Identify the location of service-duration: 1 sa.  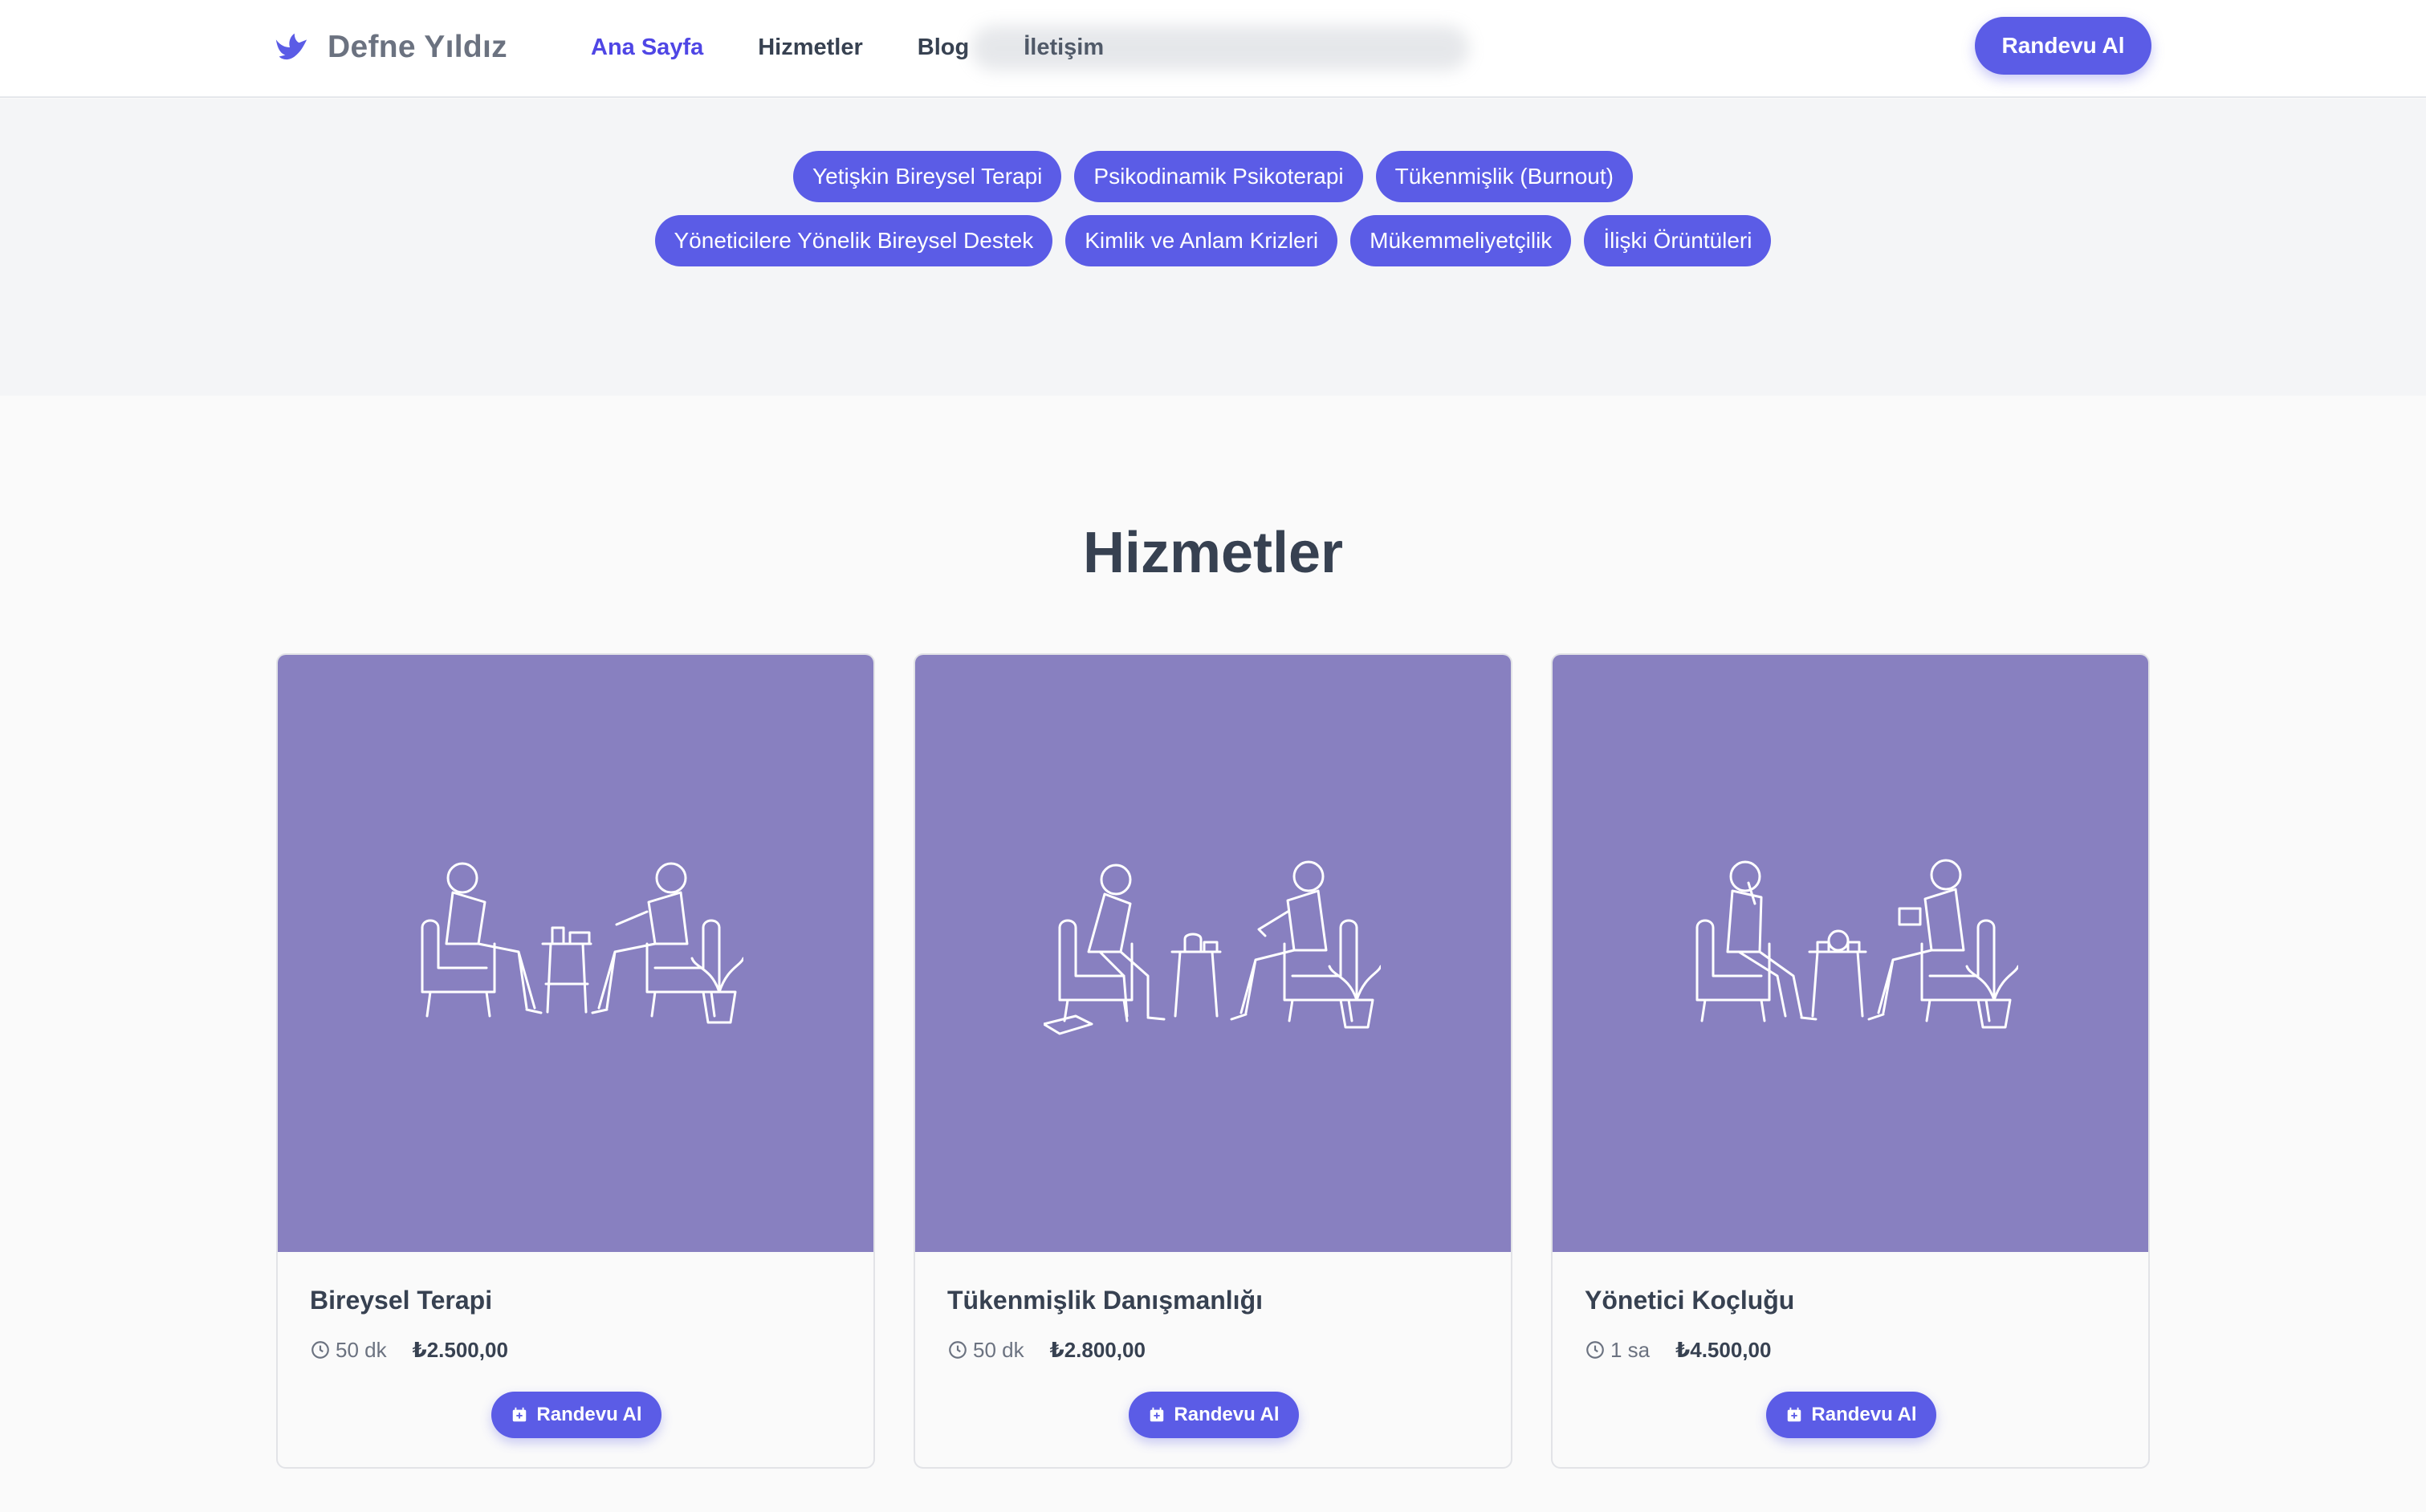
(1630, 1349).